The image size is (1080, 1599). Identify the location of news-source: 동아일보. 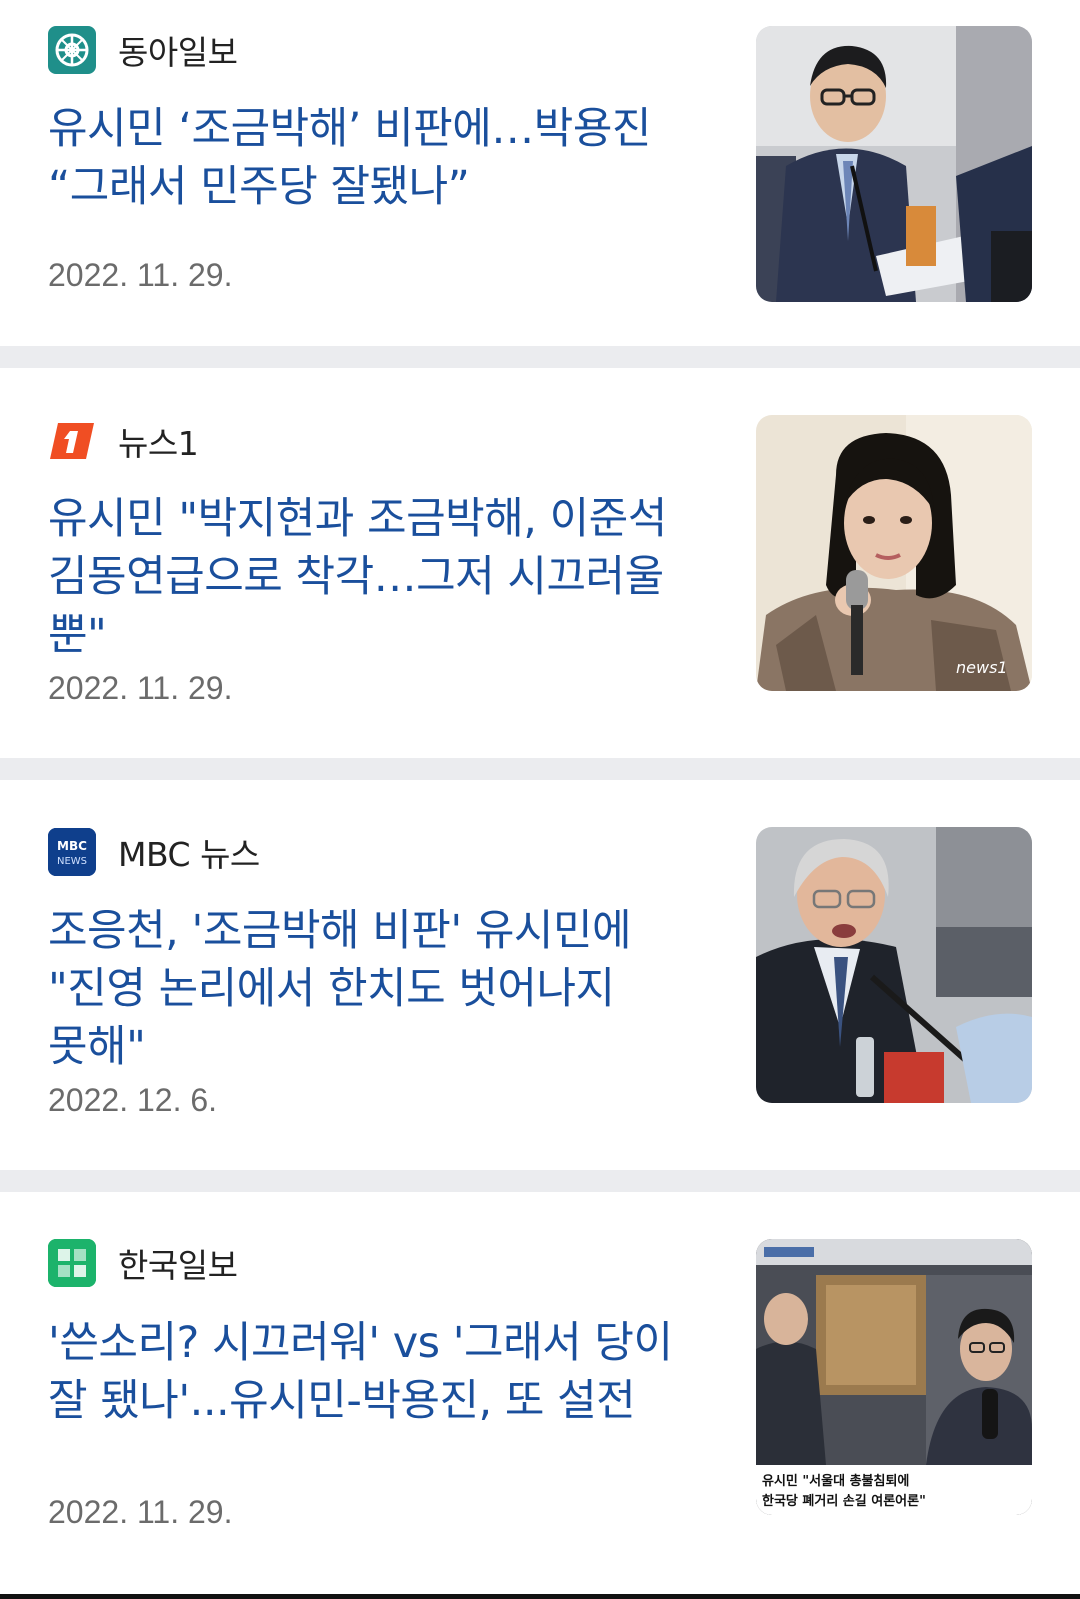
(143, 50).